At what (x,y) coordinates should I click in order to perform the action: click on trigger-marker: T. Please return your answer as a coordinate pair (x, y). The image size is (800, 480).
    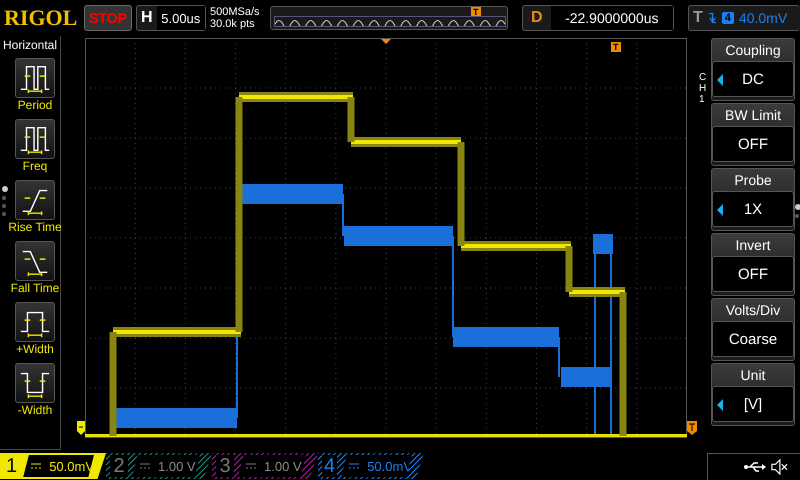
    Looking at the image, I should click on (615, 47).